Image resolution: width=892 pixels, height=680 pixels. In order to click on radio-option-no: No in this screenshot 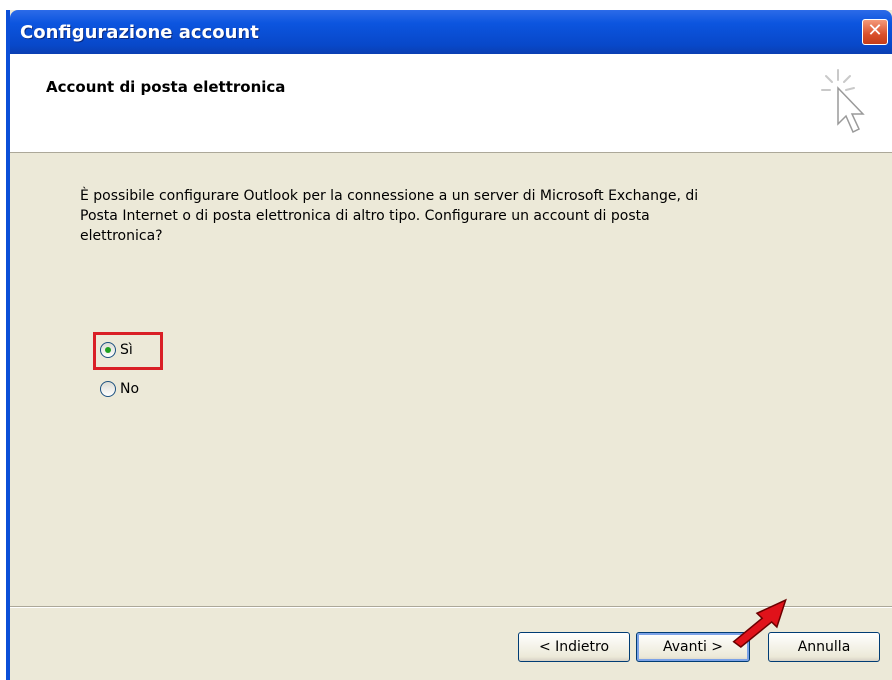, I will do `click(119, 389)`.